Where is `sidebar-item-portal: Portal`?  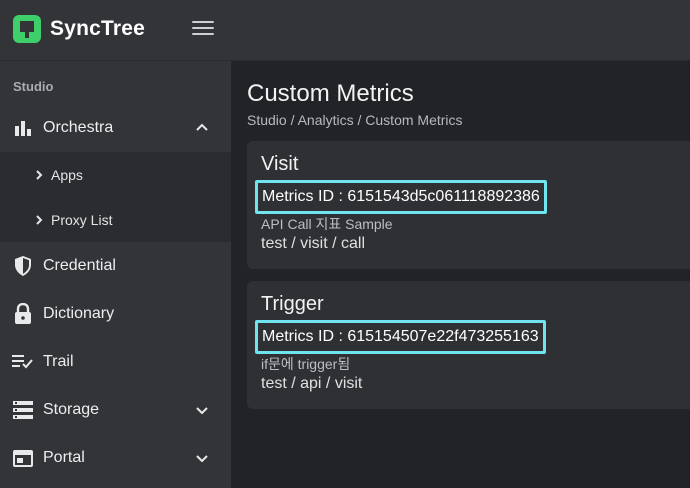
sidebar-item-portal: Portal is located at coordinates (115, 458).